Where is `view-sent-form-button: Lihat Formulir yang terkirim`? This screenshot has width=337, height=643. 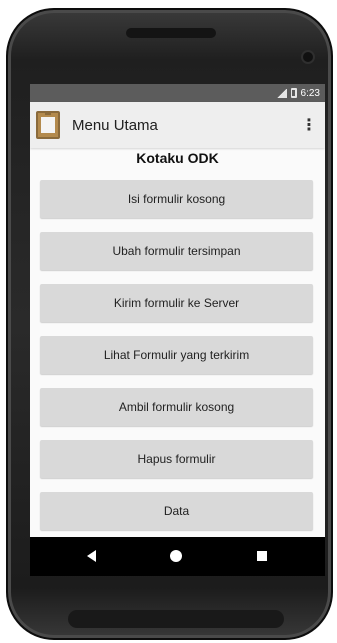
view-sent-form-button: Lihat Formulir yang terkirim is located at coordinates (176, 355).